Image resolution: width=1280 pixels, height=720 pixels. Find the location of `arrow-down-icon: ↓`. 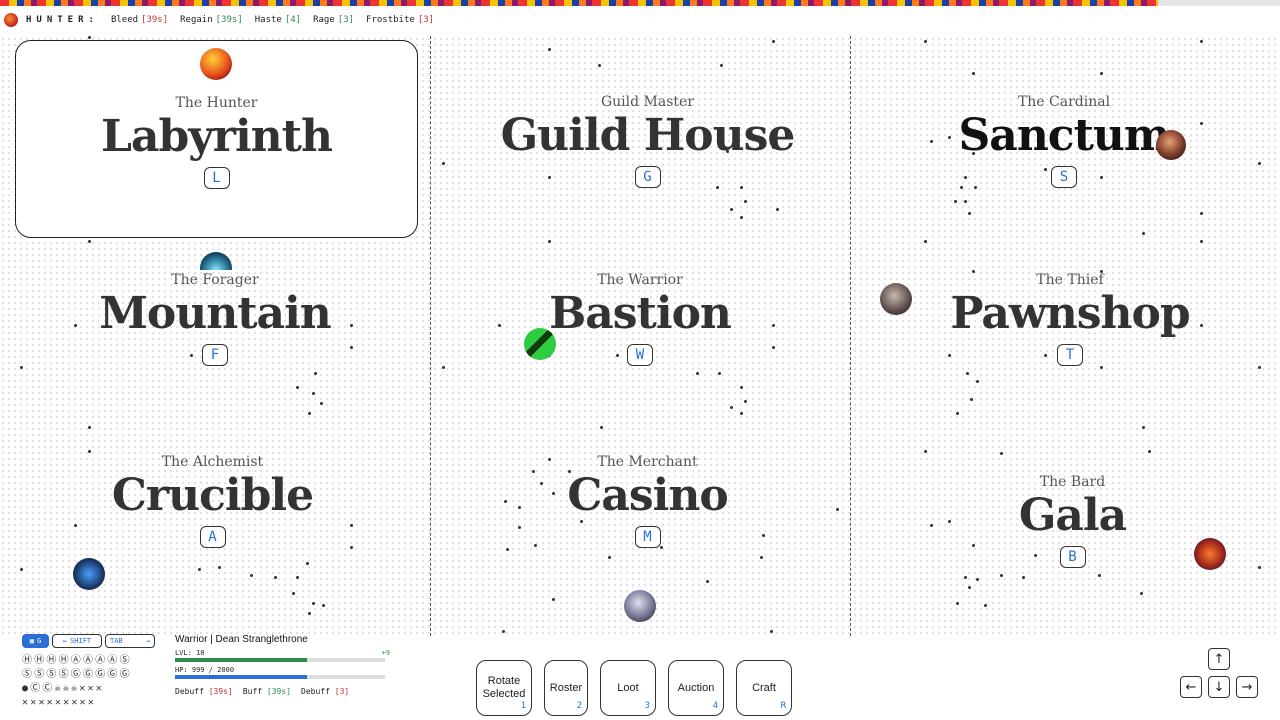

arrow-down-icon: ↓ is located at coordinates (1219, 687).